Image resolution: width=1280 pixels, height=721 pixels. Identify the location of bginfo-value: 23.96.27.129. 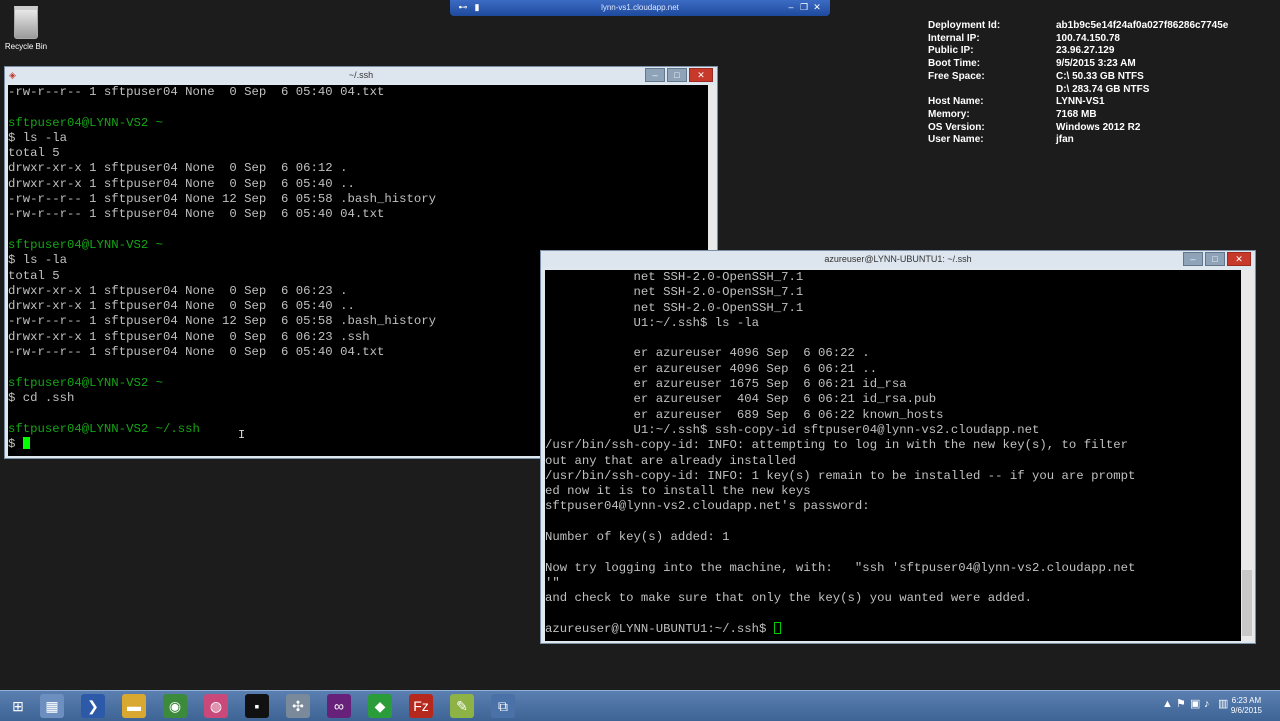
(1085, 51).